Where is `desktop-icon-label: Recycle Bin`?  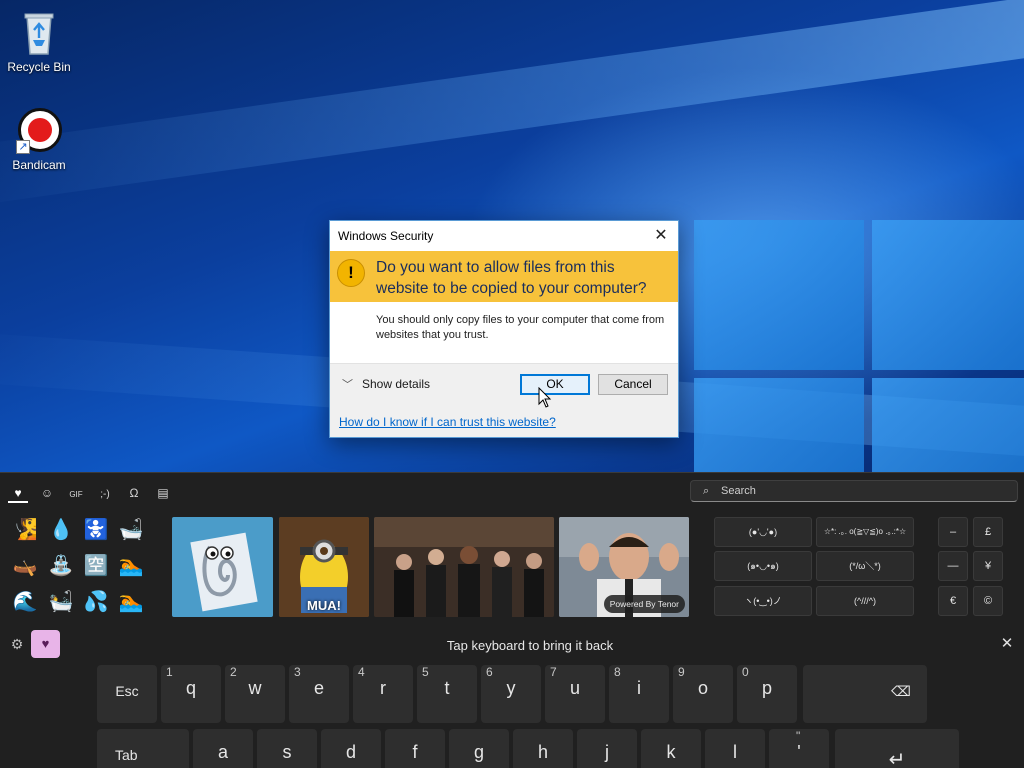 desktop-icon-label: Recycle Bin is located at coordinates (39, 67).